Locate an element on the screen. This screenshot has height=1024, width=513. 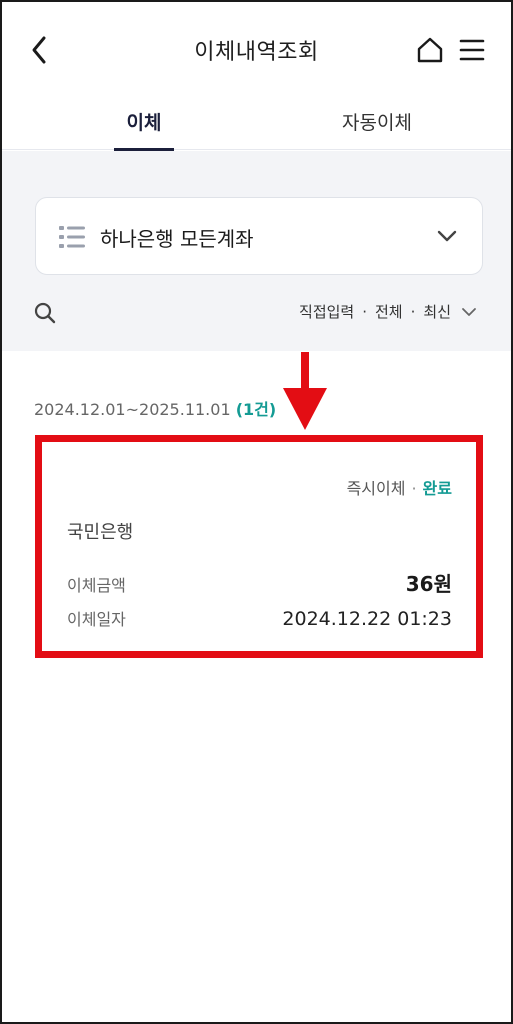
red-arrow-annotation is located at coordinates (305, 391).